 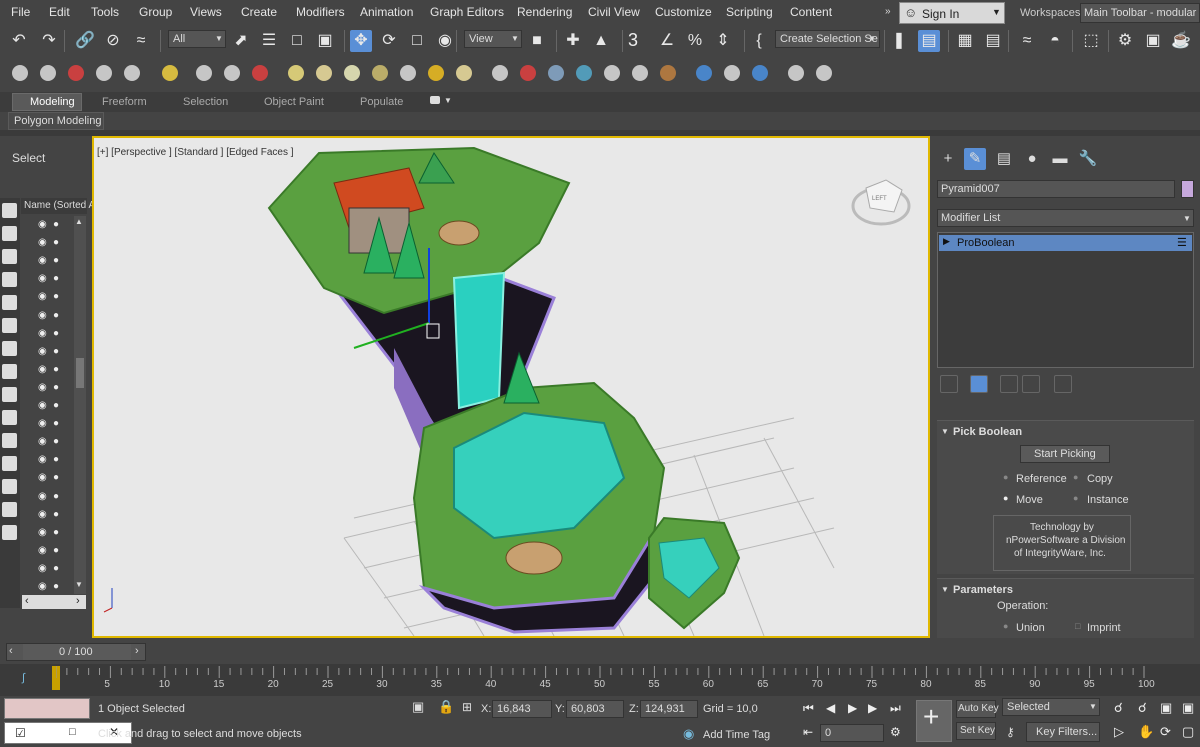 What do you see at coordinates (9, 486) in the screenshot?
I see `container-icon` at bounding box center [9, 486].